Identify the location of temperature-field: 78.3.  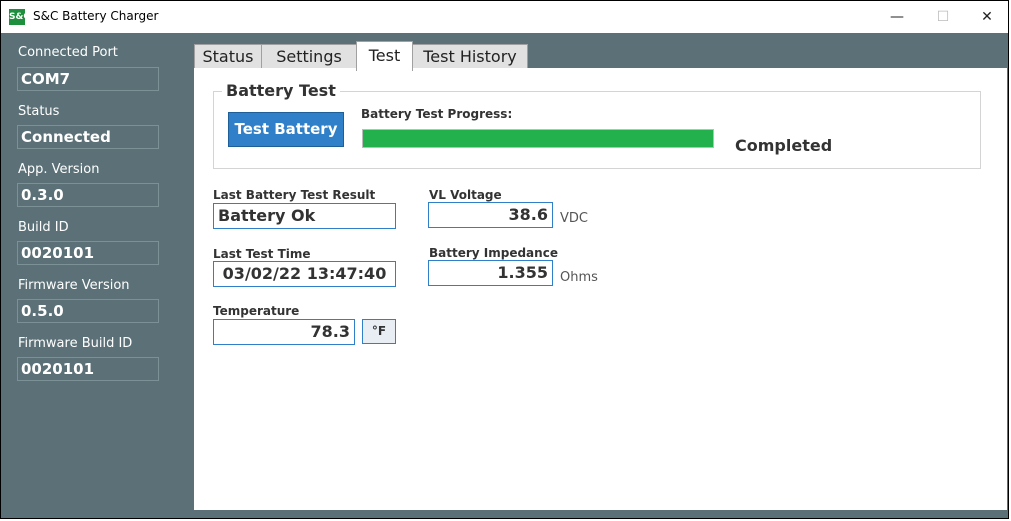
(284, 332).